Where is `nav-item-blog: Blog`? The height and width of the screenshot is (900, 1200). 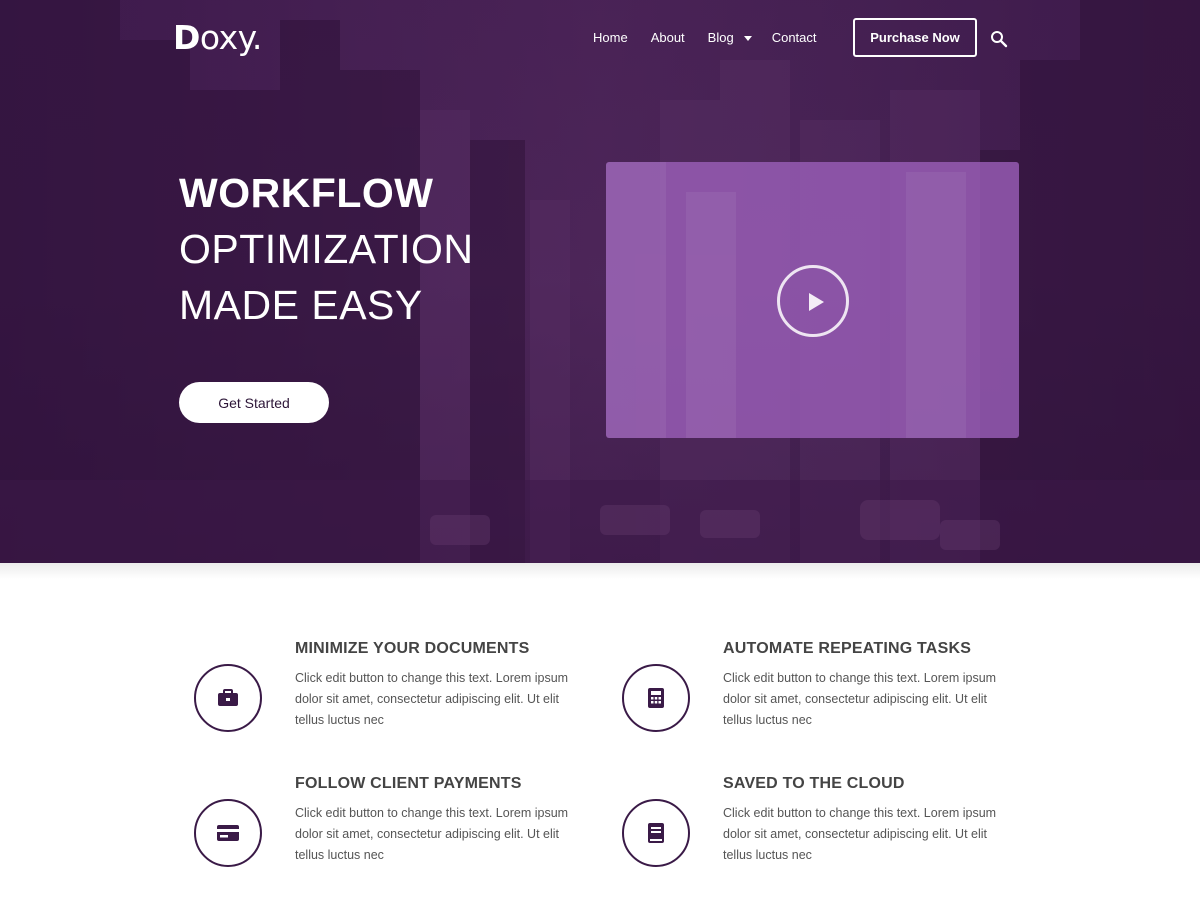 nav-item-blog: Blog is located at coordinates (730, 38).